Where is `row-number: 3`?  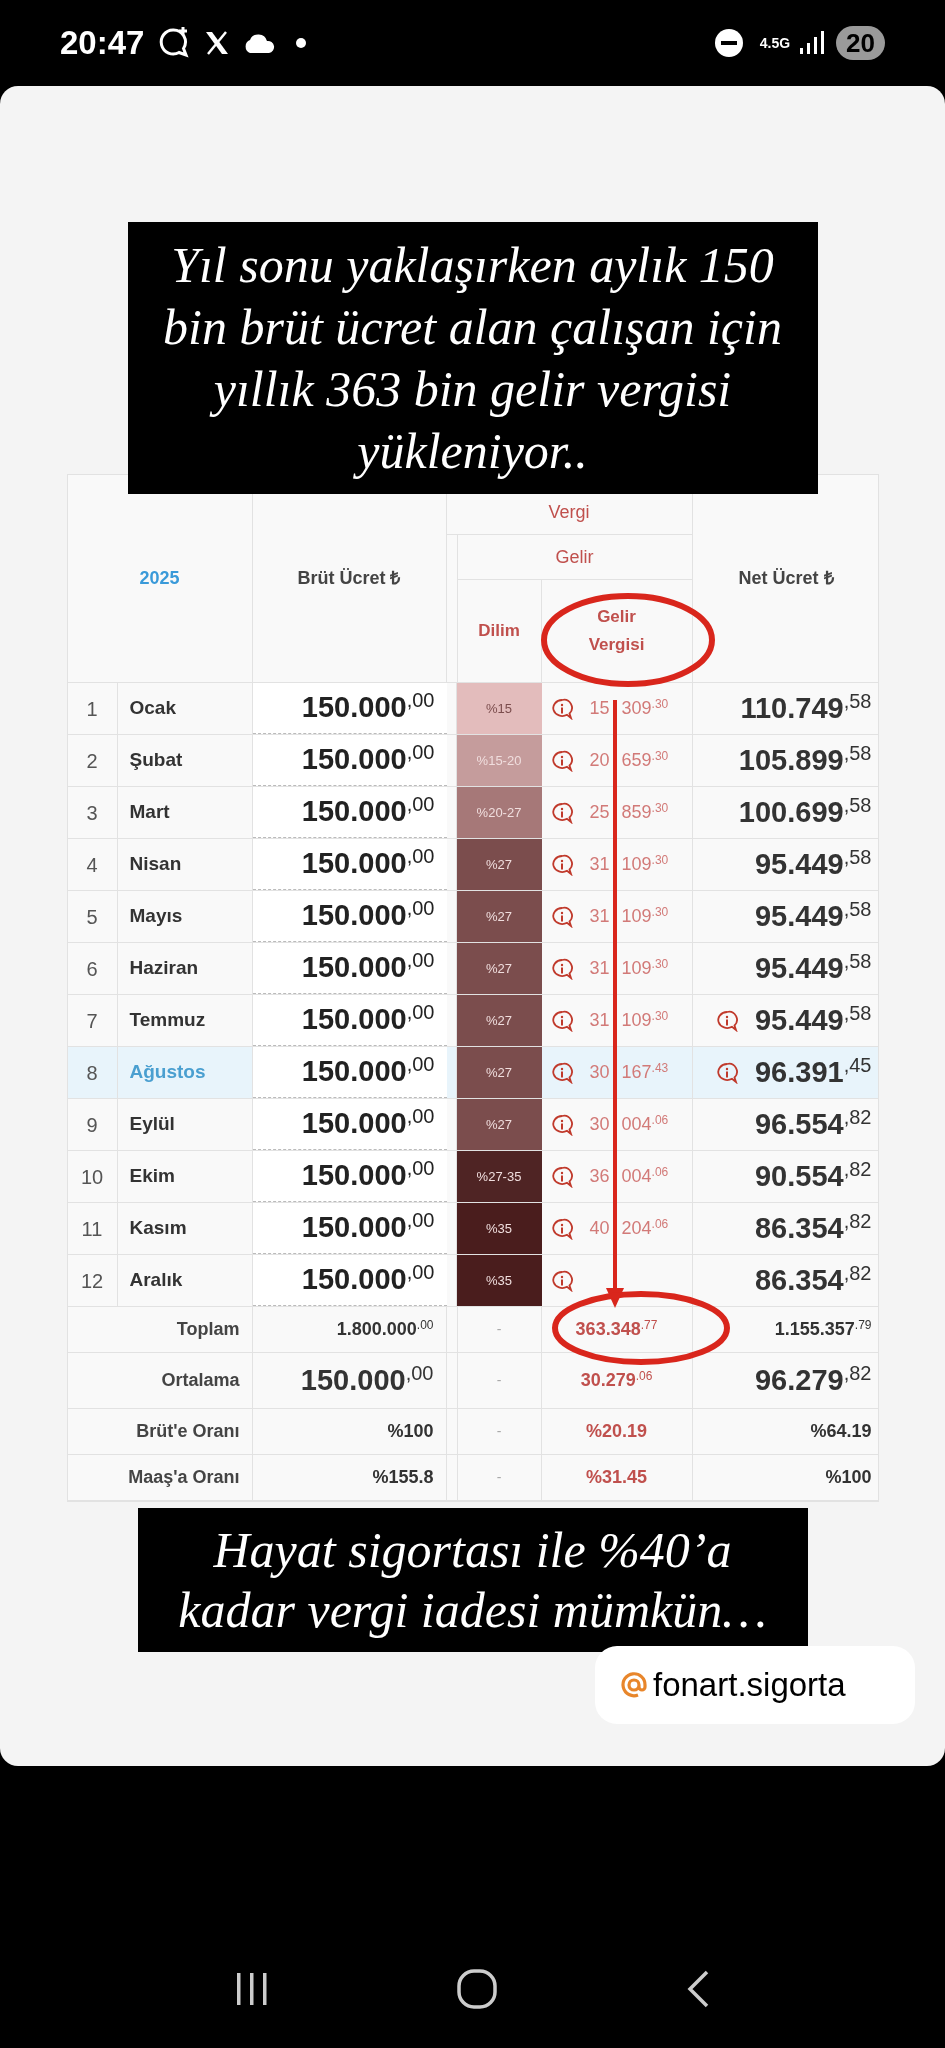
row-number: 3 is located at coordinates (92, 813).